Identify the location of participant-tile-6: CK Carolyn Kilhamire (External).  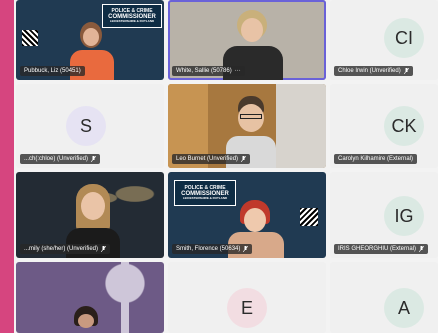
(384, 126).